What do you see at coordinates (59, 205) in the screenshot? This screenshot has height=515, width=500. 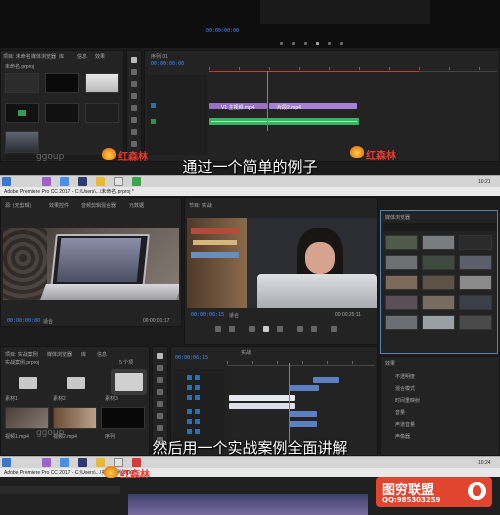 I see `effect-controls-tab: 效果控件` at bounding box center [59, 205].